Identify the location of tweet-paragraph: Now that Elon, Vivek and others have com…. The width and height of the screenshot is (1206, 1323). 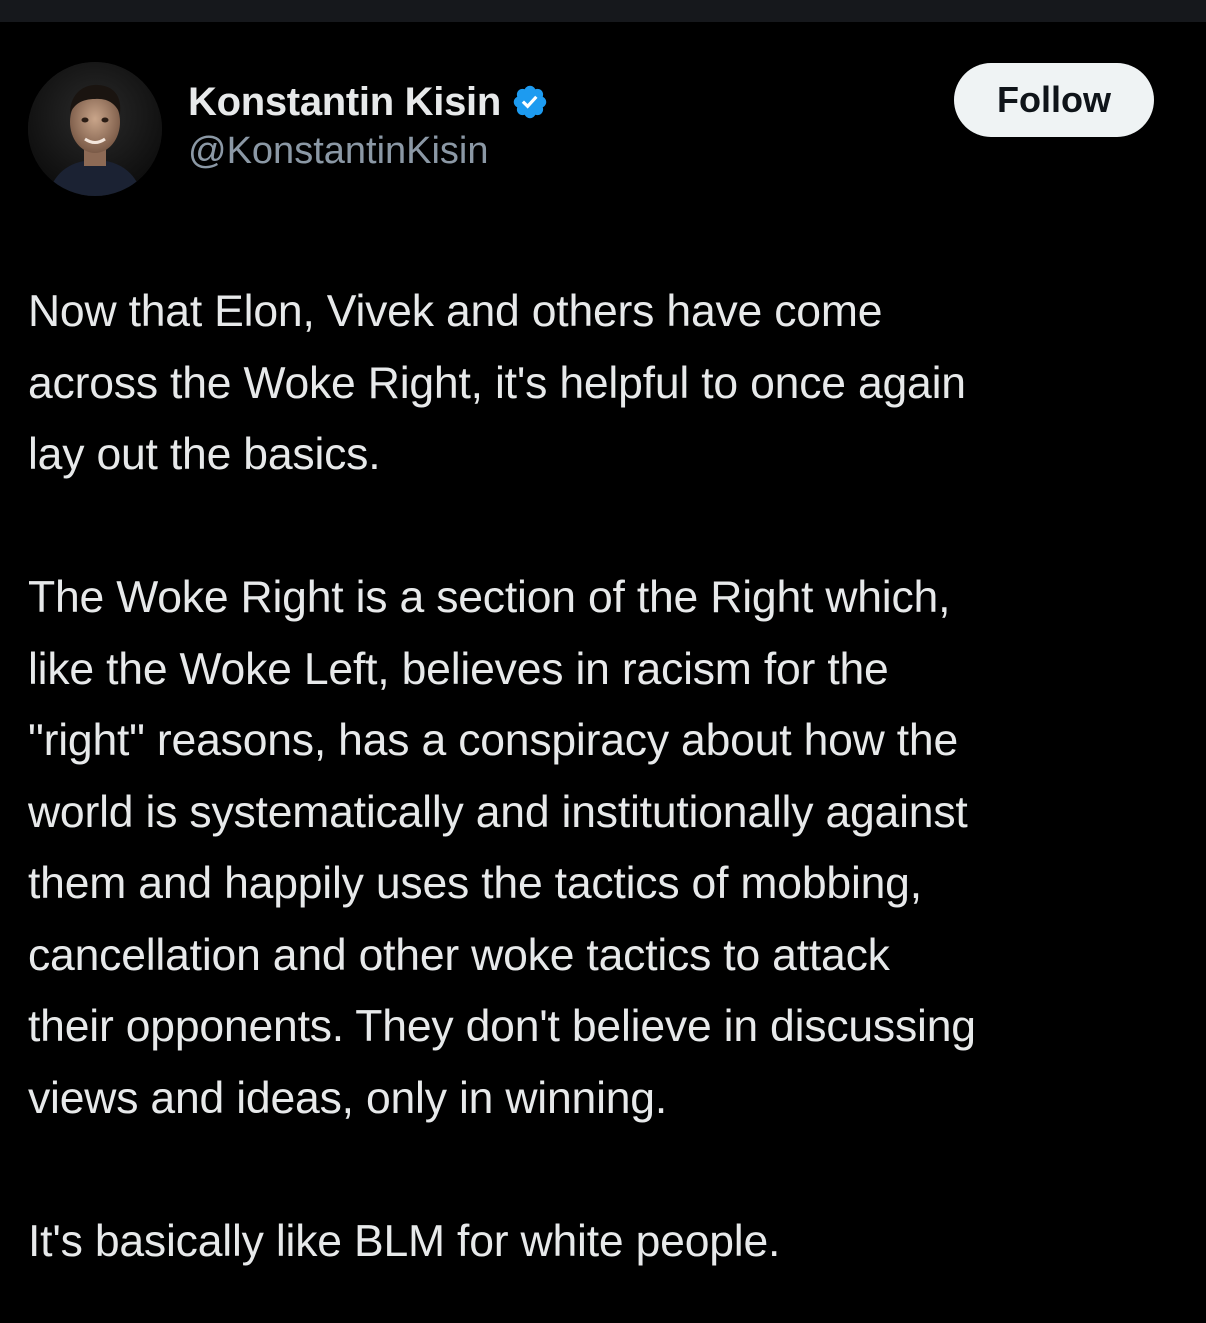
(497, 383).